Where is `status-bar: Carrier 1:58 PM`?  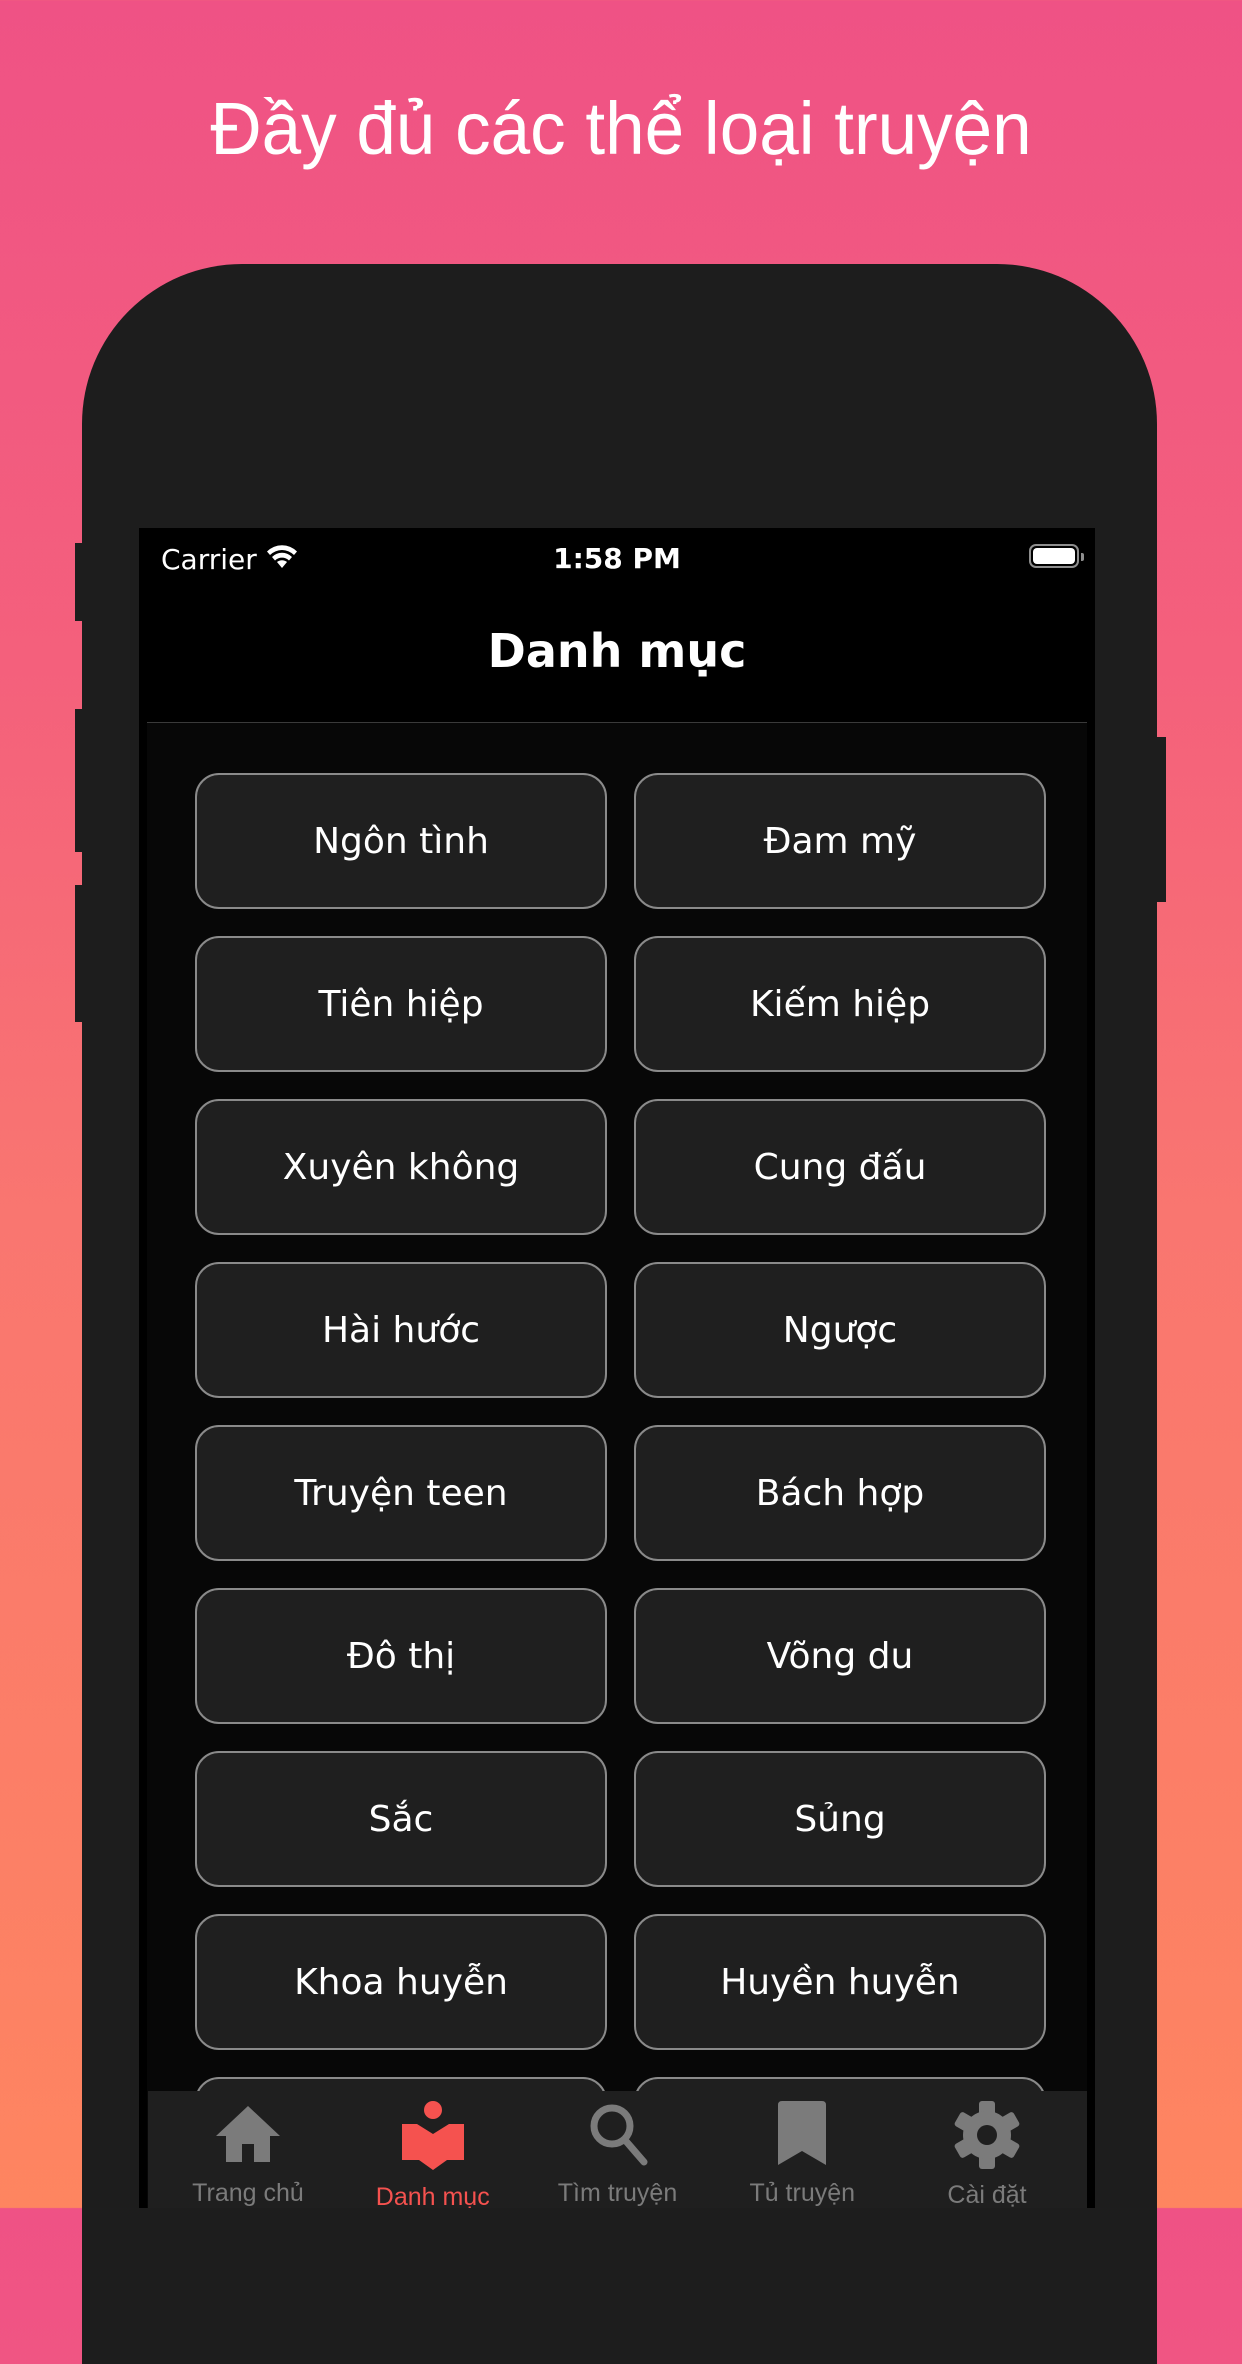
status-bar: Carrier 1:58 PM is located at coordinates (617, 558).